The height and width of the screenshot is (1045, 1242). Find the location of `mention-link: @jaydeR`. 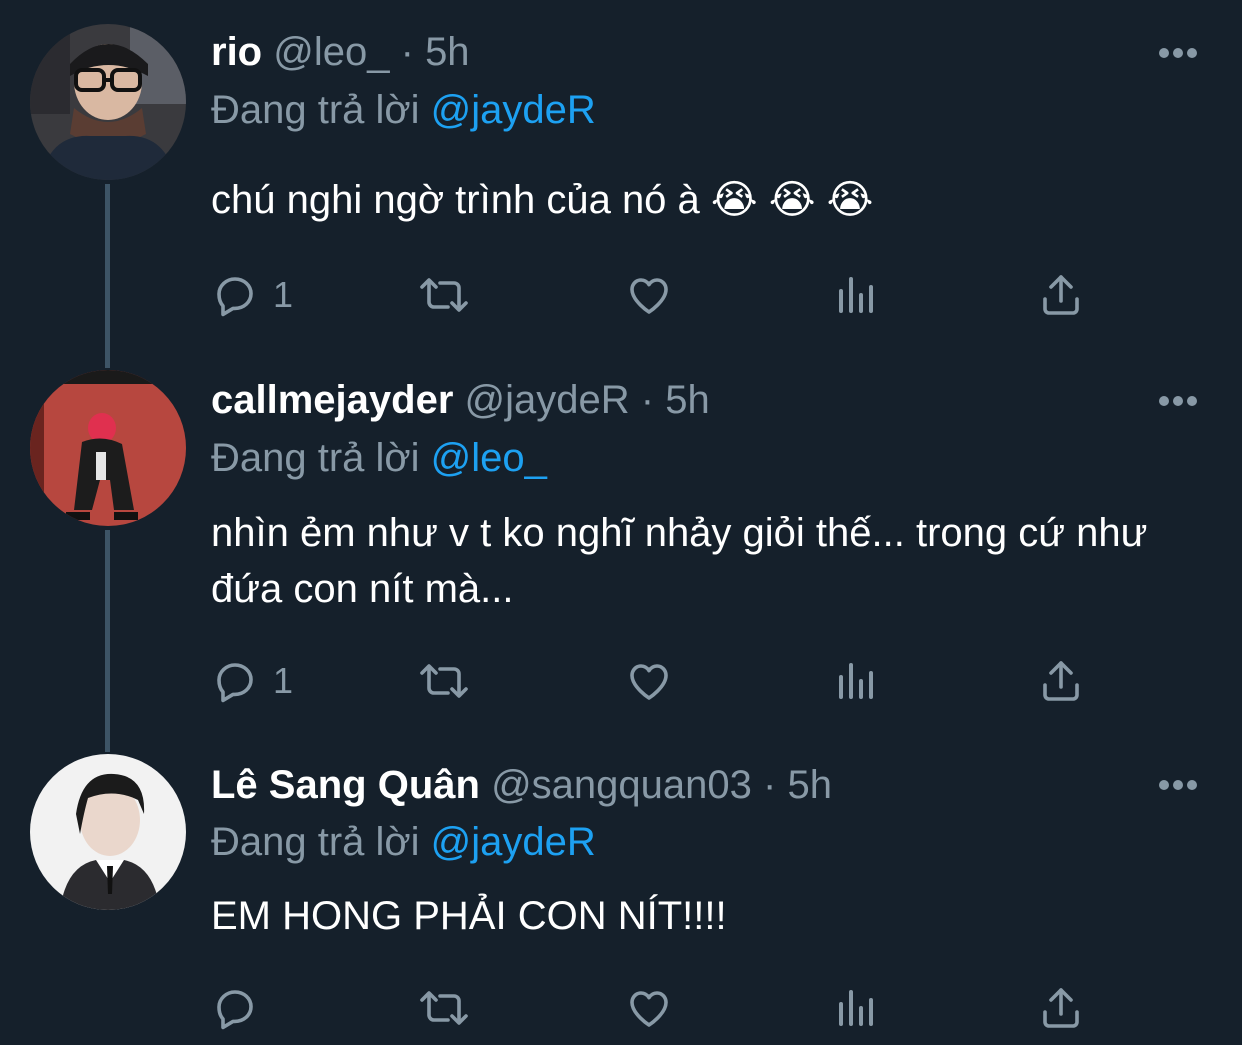

mention-link: @jaydeR is located at coordinates (513, 842).